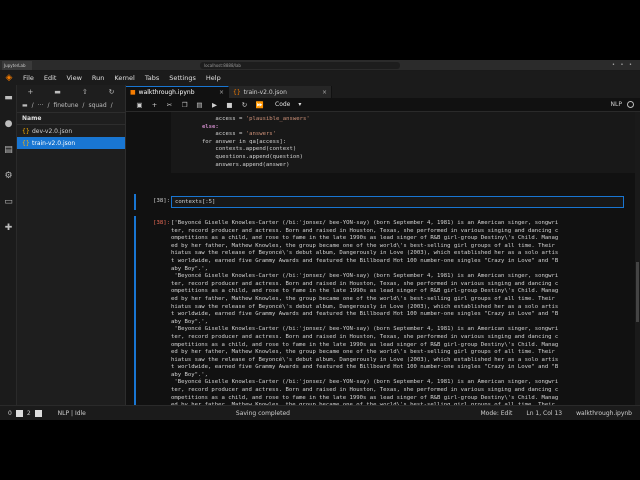 Image resolution: width=640 pixels, height=480 pixels. I want to click on save-icon: ▣, so click(139, 105).